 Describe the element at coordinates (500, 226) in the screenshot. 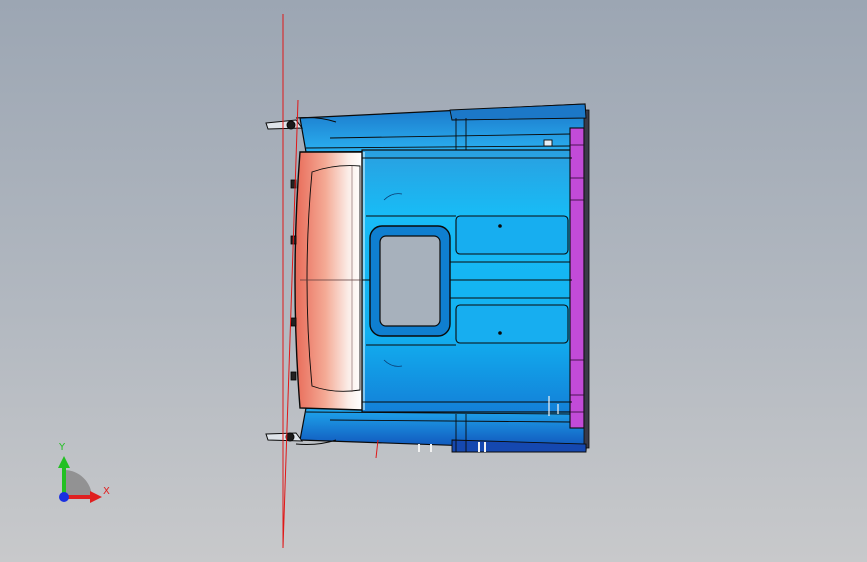

I see `roof-rib-upper-dot` at that location.